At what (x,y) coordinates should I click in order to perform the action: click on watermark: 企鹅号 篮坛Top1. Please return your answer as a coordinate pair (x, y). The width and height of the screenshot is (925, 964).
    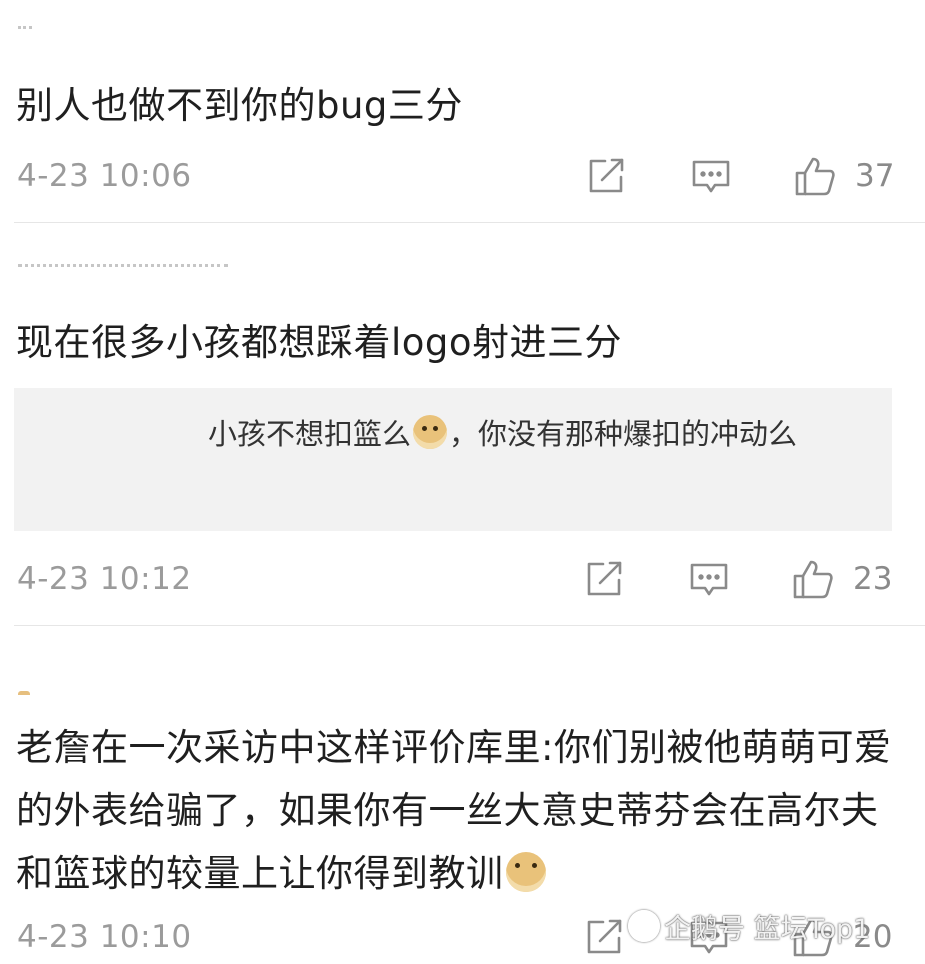
    Looking at the image, I should click on (749, 930).